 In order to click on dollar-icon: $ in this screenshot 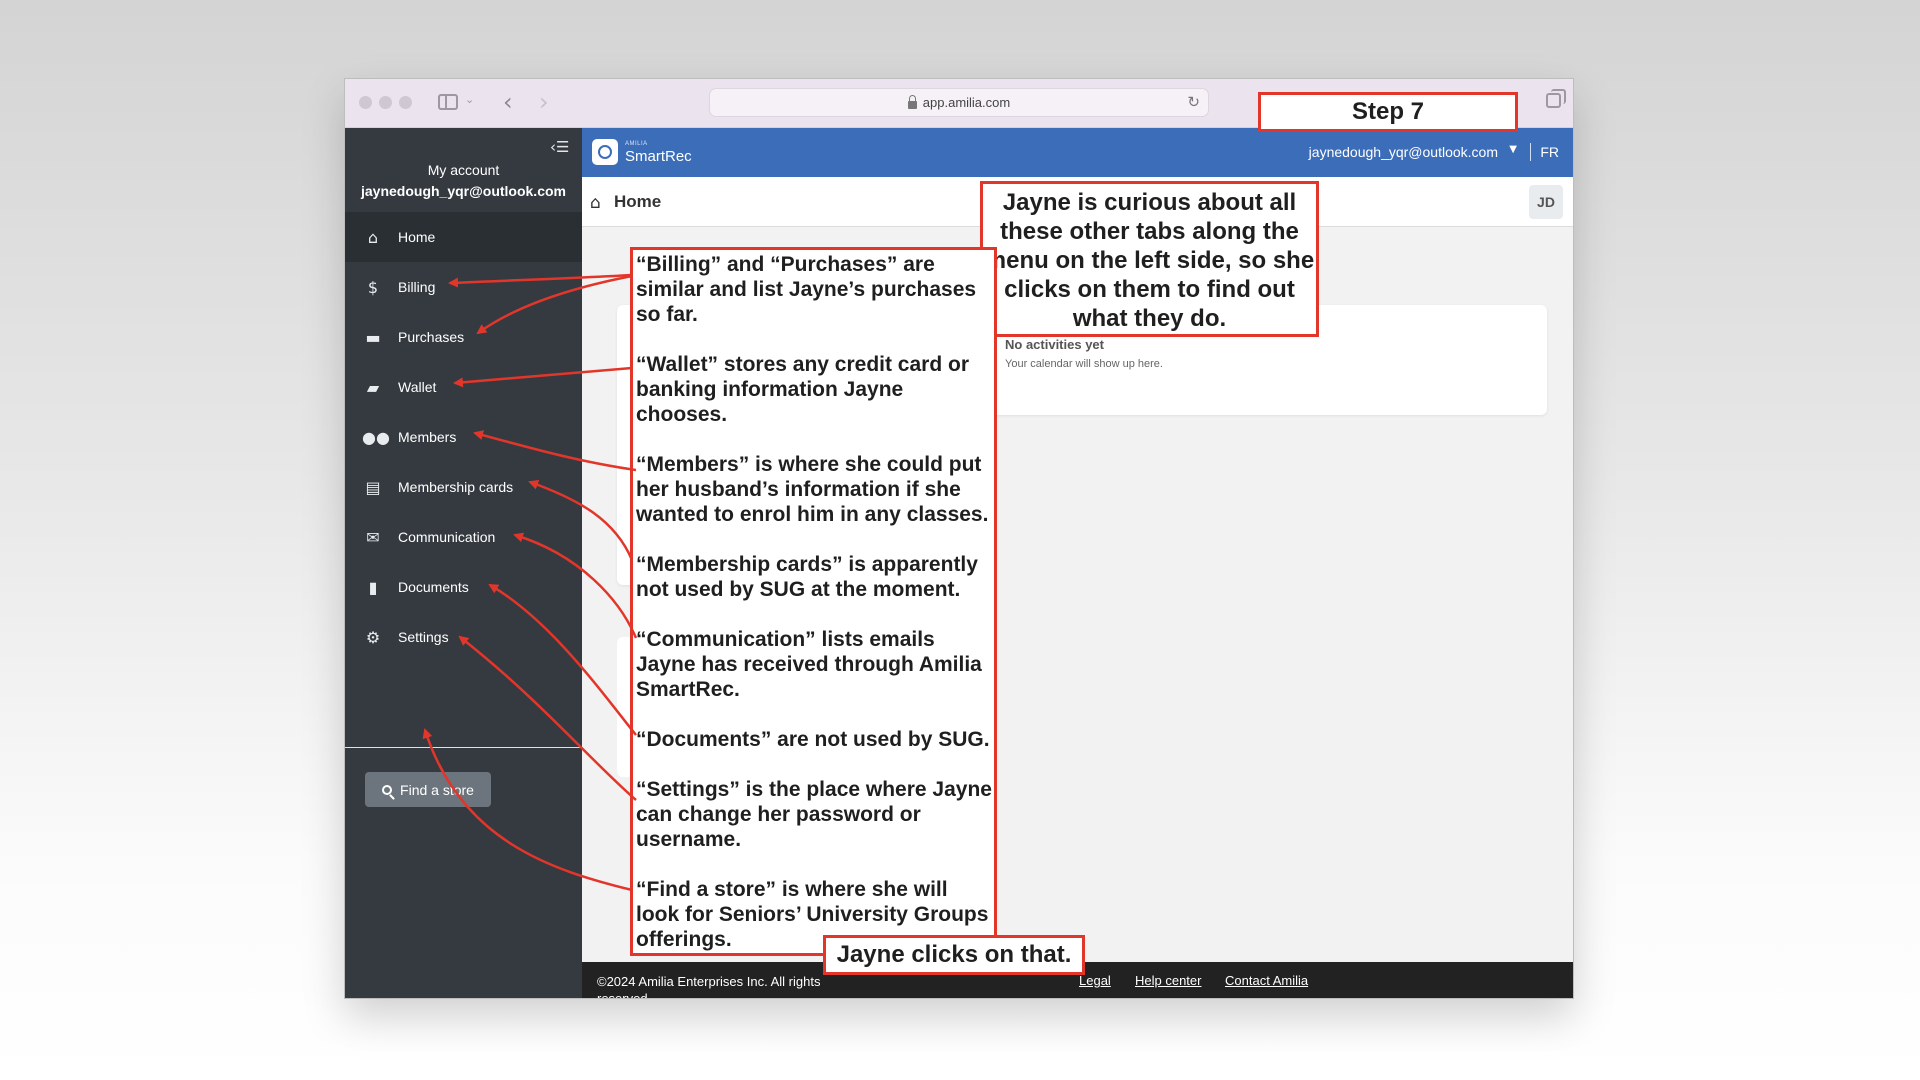, I will do `click(373, 287)`.